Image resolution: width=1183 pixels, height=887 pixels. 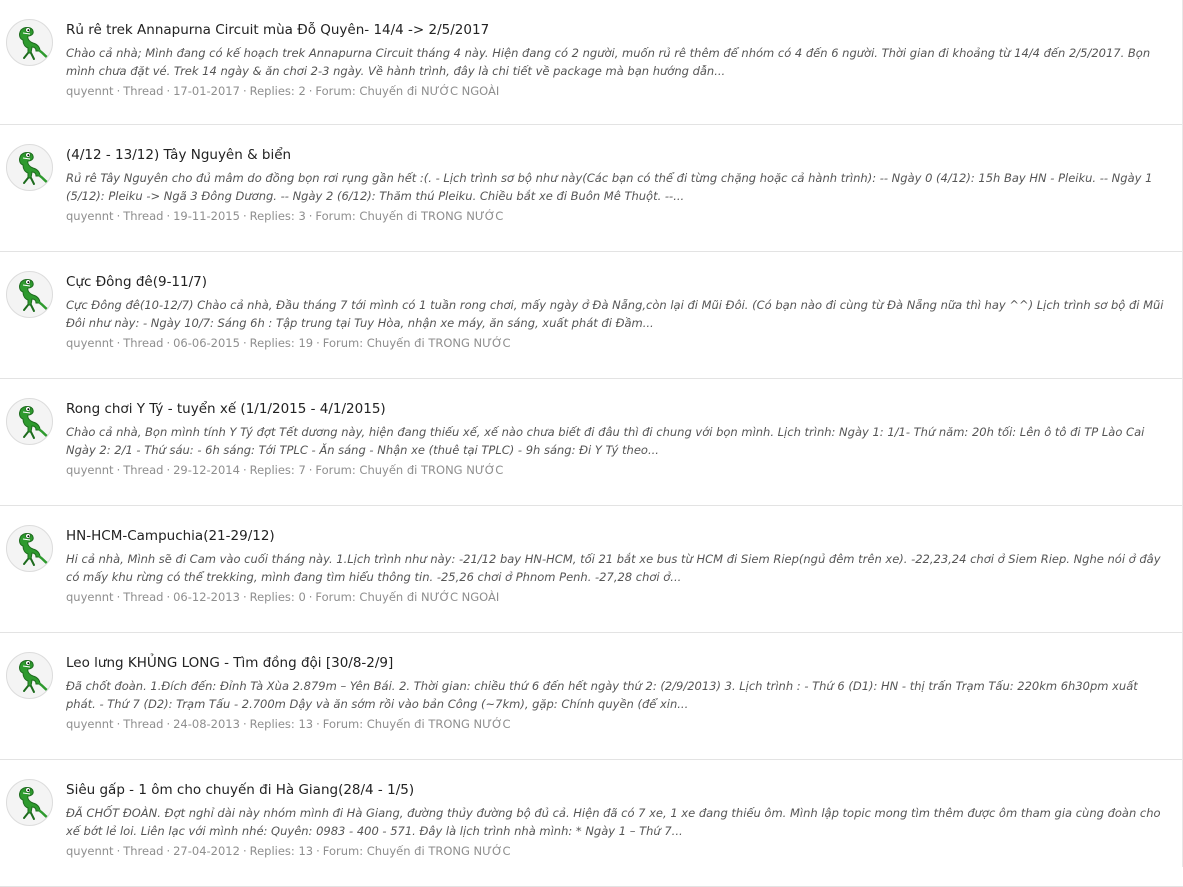 I want to click on thread-date: 17-01-2017, so click(x=206, y=91).